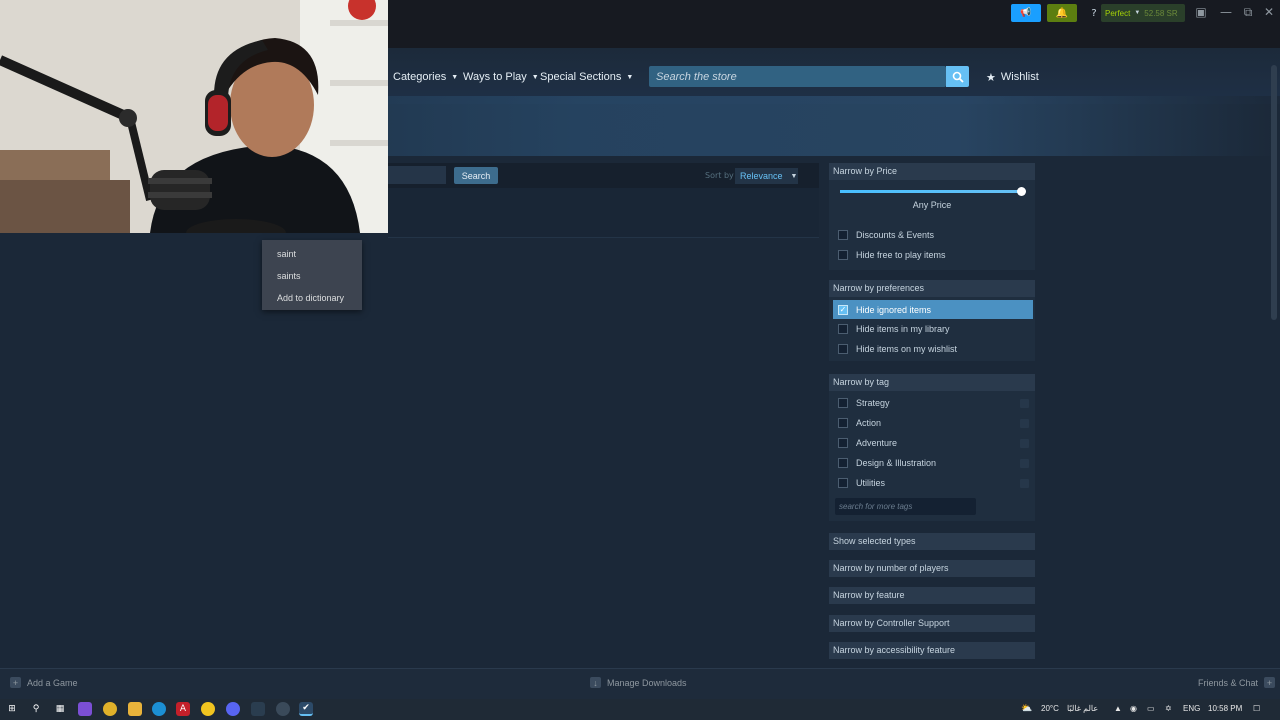  Describe the element at coordinates (233, 709) in the screenshot. I see `discord-icon` at that location.